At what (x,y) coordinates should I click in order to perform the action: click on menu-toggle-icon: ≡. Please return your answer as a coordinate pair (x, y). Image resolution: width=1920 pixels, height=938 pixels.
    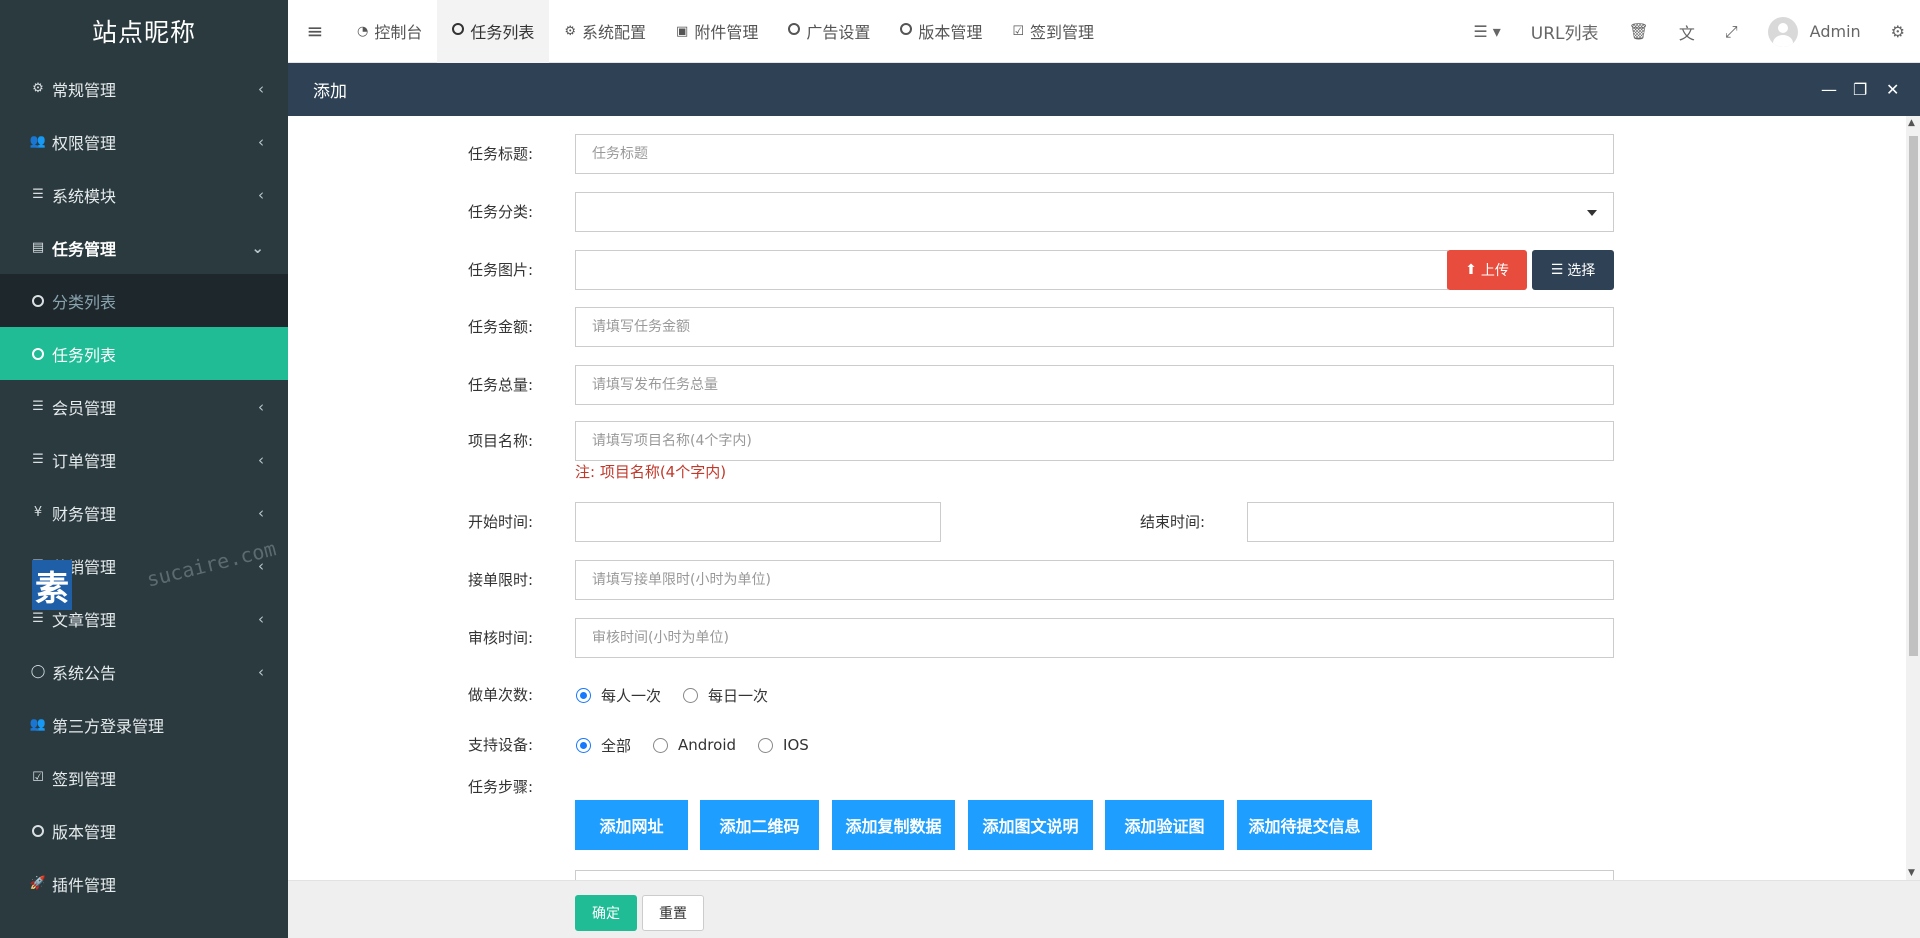
    Looking at the image, I should click on (315, 31).